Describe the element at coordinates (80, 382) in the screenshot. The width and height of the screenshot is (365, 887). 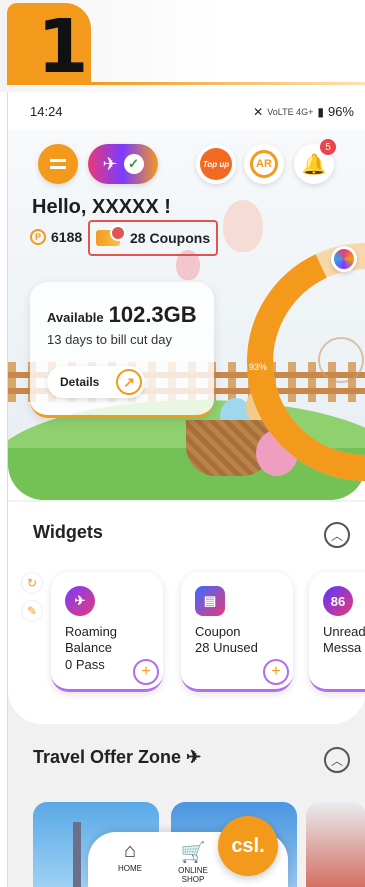
I see `details-label: Details` at that location.